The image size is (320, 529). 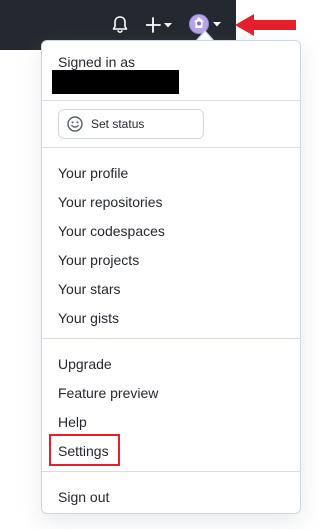 What do you see at coordinates (115, 82) in the screenshot?
I see `redacted-username` at bounding box center [115, 82].